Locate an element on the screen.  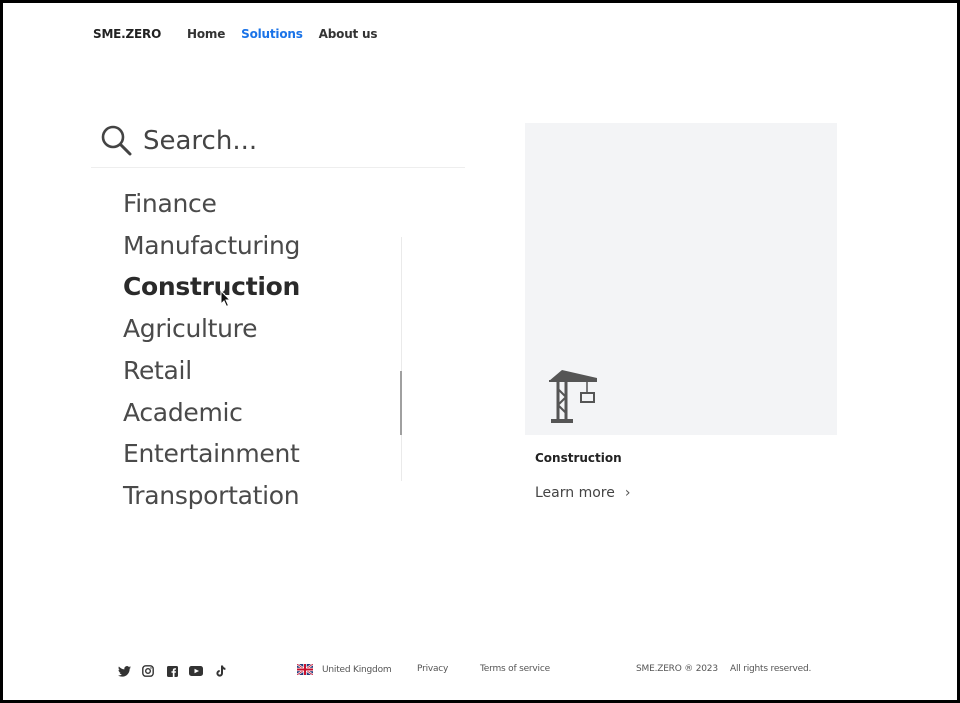
privacy-link: Privacy is located at coordinates (432, 669).